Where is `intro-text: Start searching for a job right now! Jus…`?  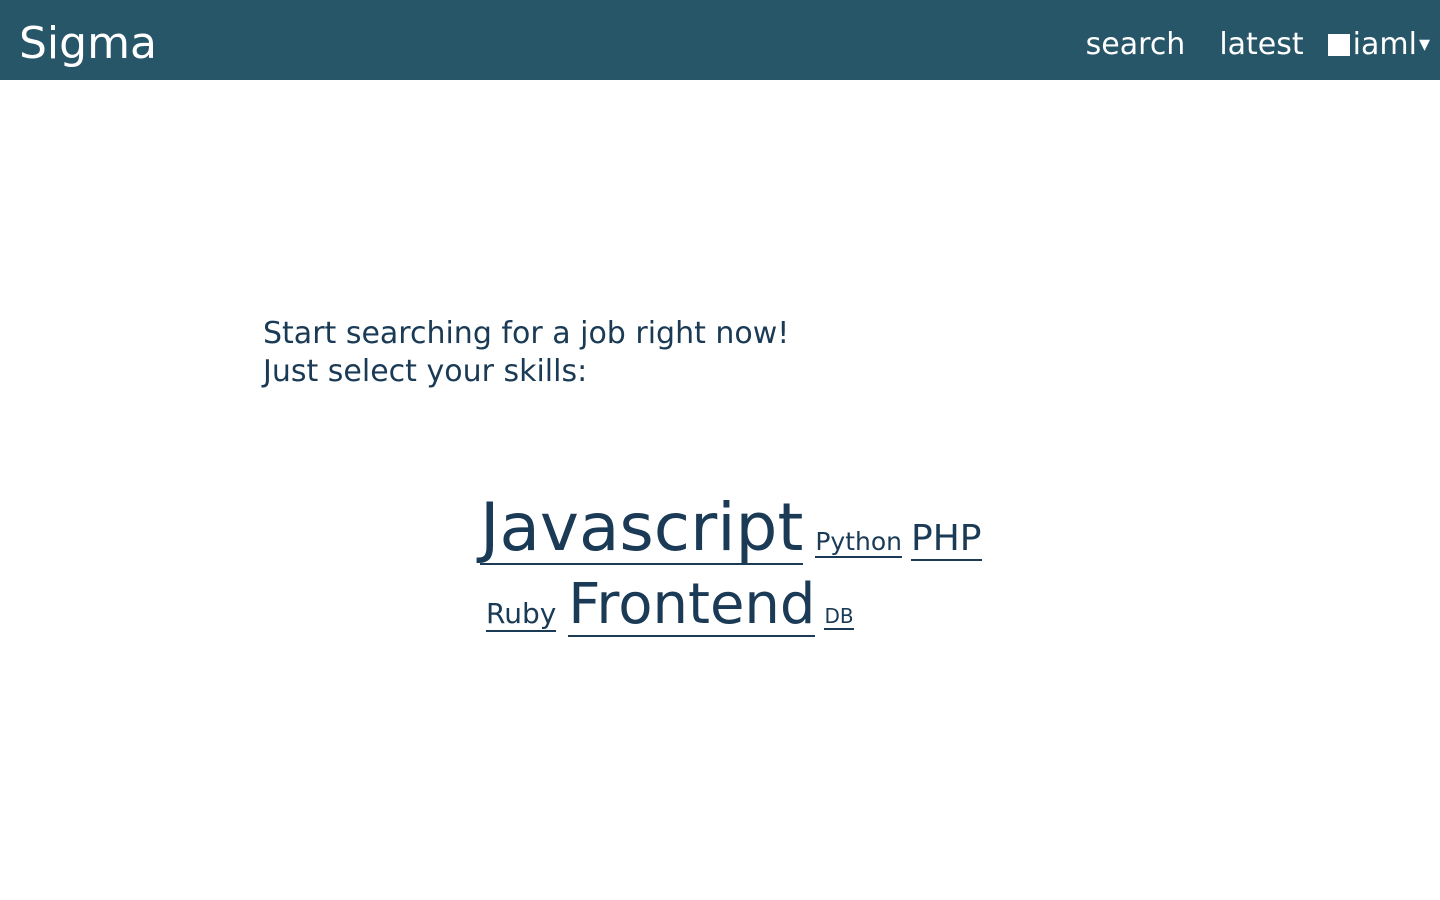 intro-text: Start searching for a job right now! Jus… is located at coordinates (526, 353).